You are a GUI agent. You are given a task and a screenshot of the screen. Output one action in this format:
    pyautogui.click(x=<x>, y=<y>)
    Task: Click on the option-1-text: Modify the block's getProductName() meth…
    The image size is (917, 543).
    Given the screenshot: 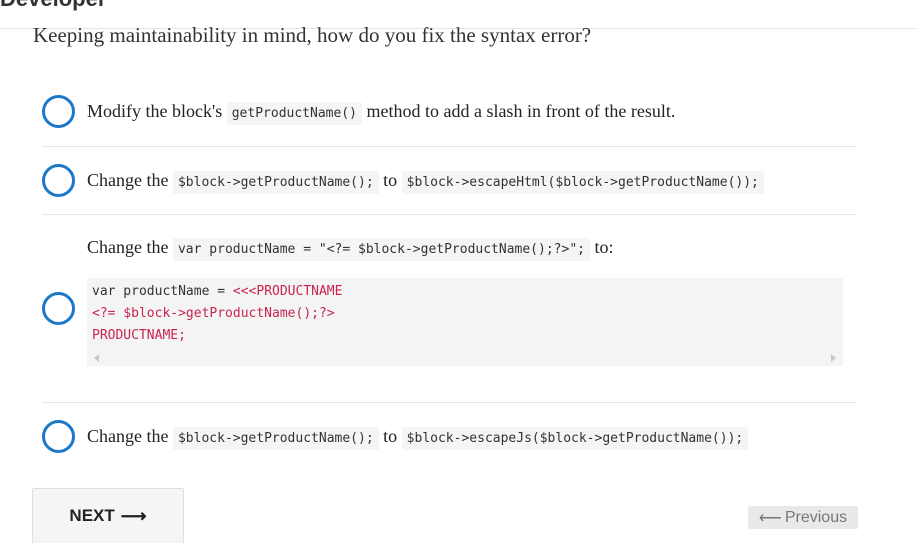 What is the action you would take?
    pyautogui.click(x=381, y=112)
    